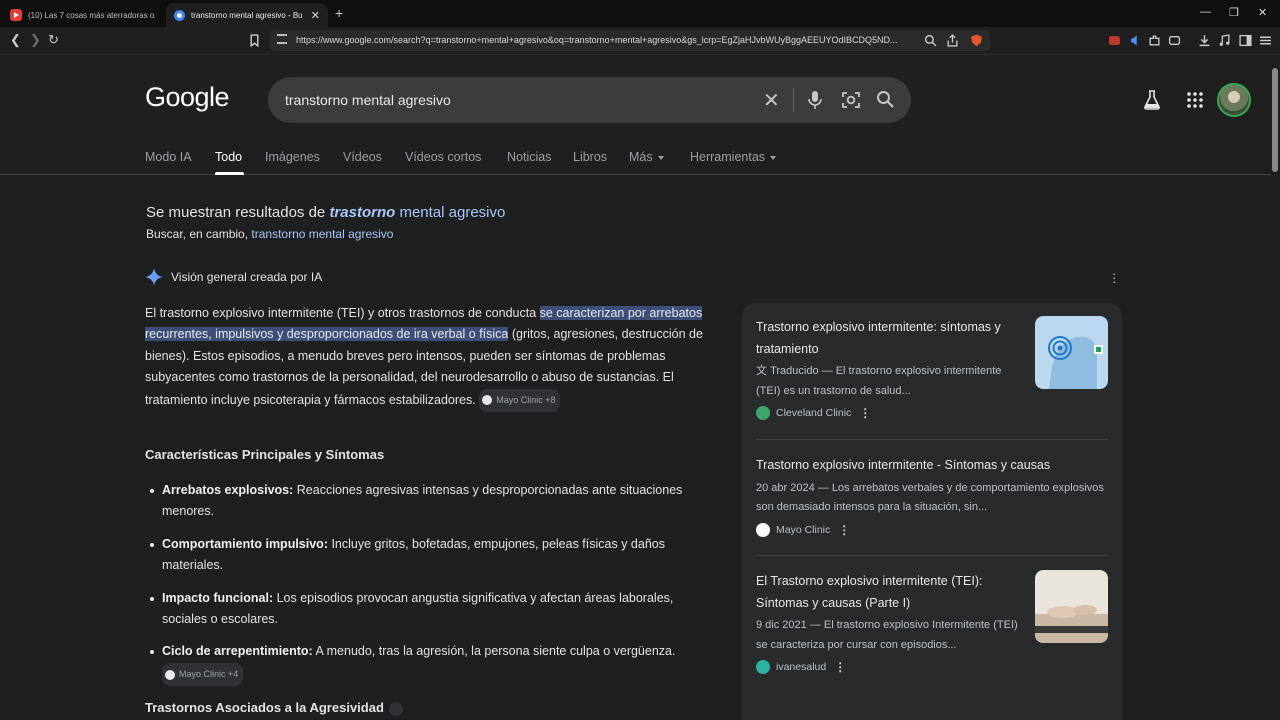 This screenshot has height=720, width=1280. Describe the element at coordinates (526, 399) in the screenshot. I see `citation-label: Mayo Clinic +8` at that location.